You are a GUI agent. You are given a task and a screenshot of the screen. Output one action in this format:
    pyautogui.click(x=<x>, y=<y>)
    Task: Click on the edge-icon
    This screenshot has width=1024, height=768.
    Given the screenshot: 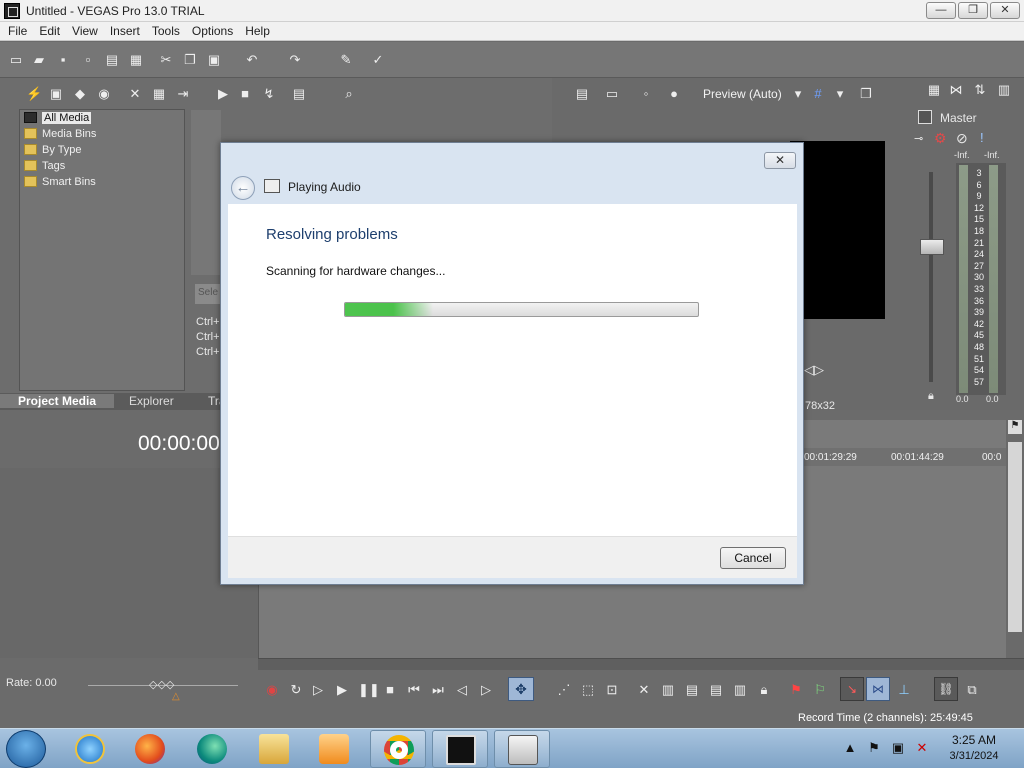 What is the action you would take?
    pyautogui.click(x=212, y=749)
    